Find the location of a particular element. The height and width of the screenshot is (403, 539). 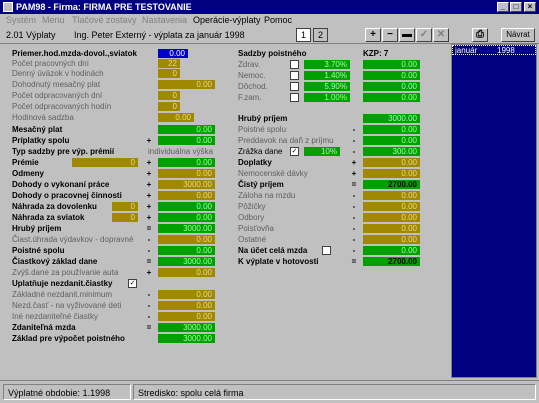

menu-operations: Operácie-výplaty is located at coordinates (227, 20).